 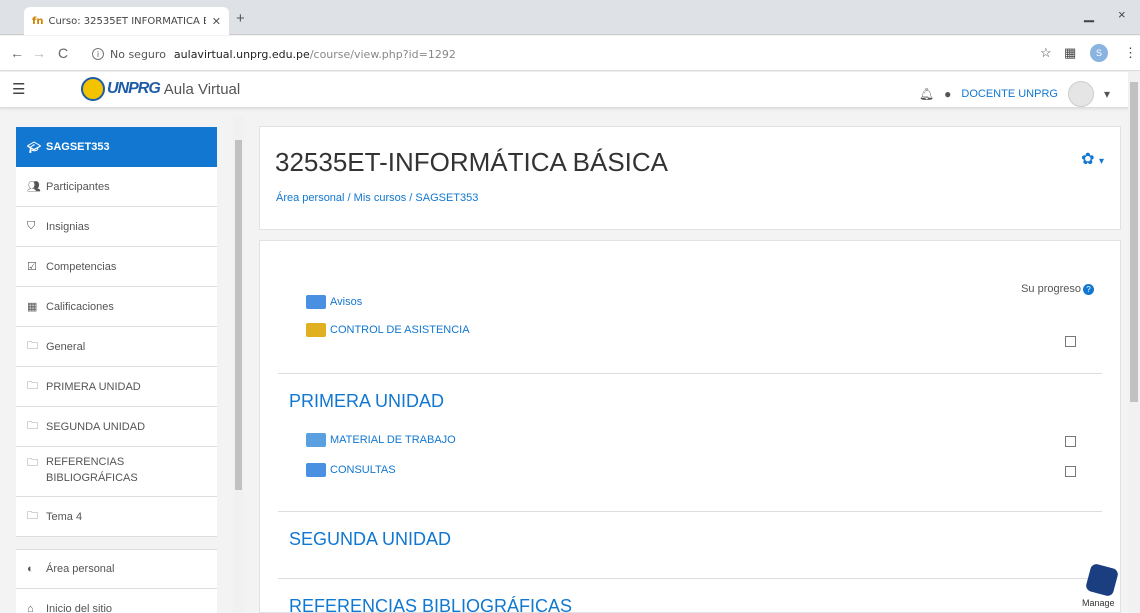 What do you see at coordinates (316, 440) in the screenshot?
I see `folder-resource-icon` at bounding box center [316, 440].